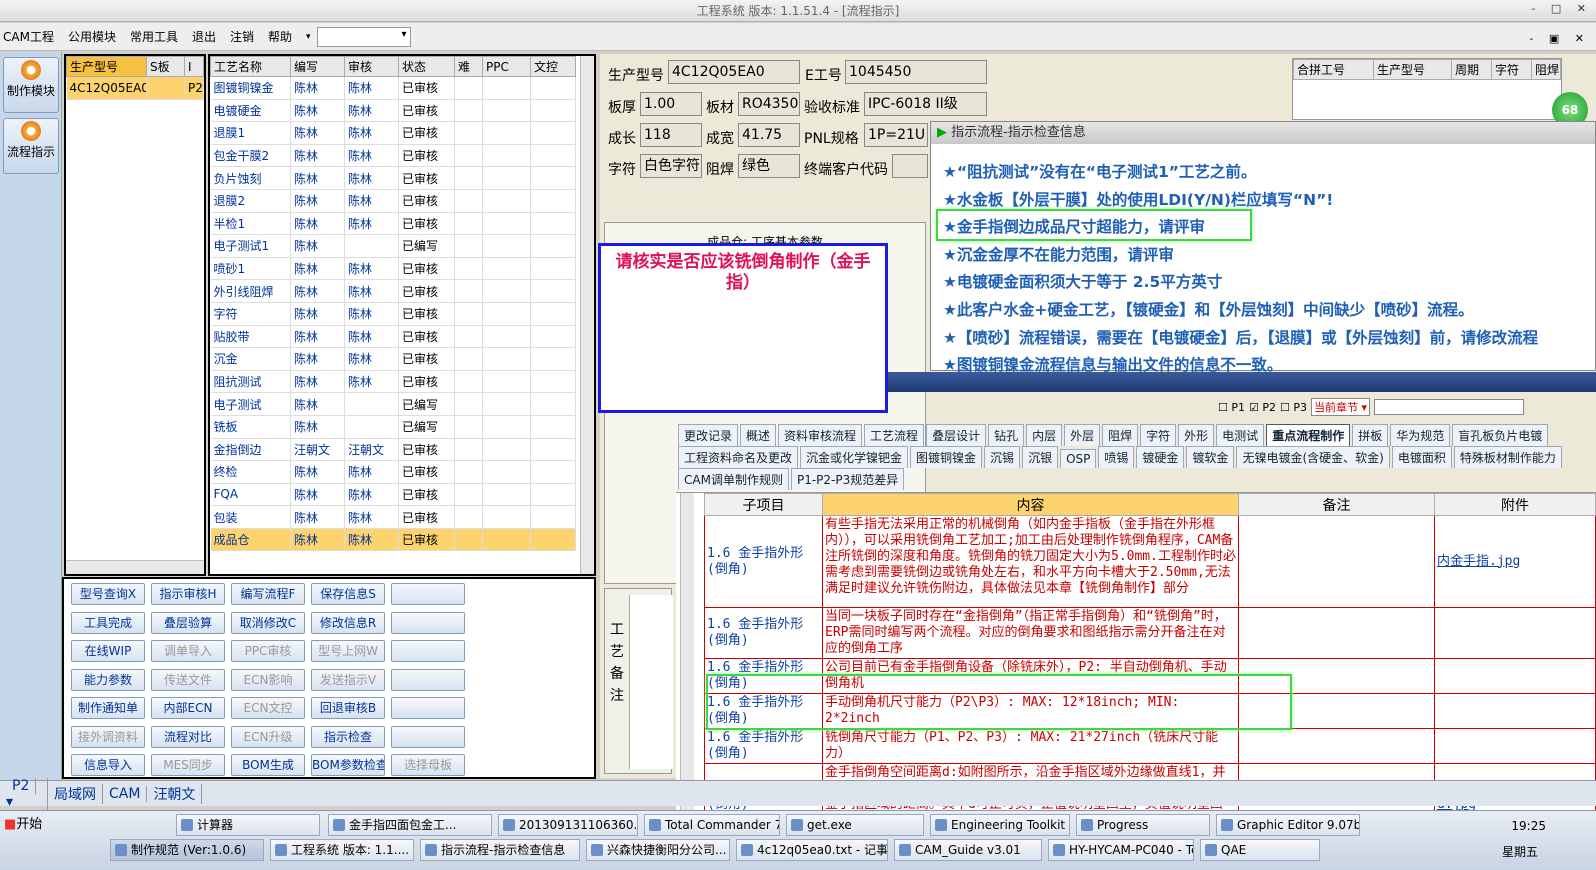 The width and height of the screenshot is (1596, 870). What do you see at coordinates (268, 622) in the screenshot?
I see `action-button: 取消修改C` at bounding box center [268, 622].